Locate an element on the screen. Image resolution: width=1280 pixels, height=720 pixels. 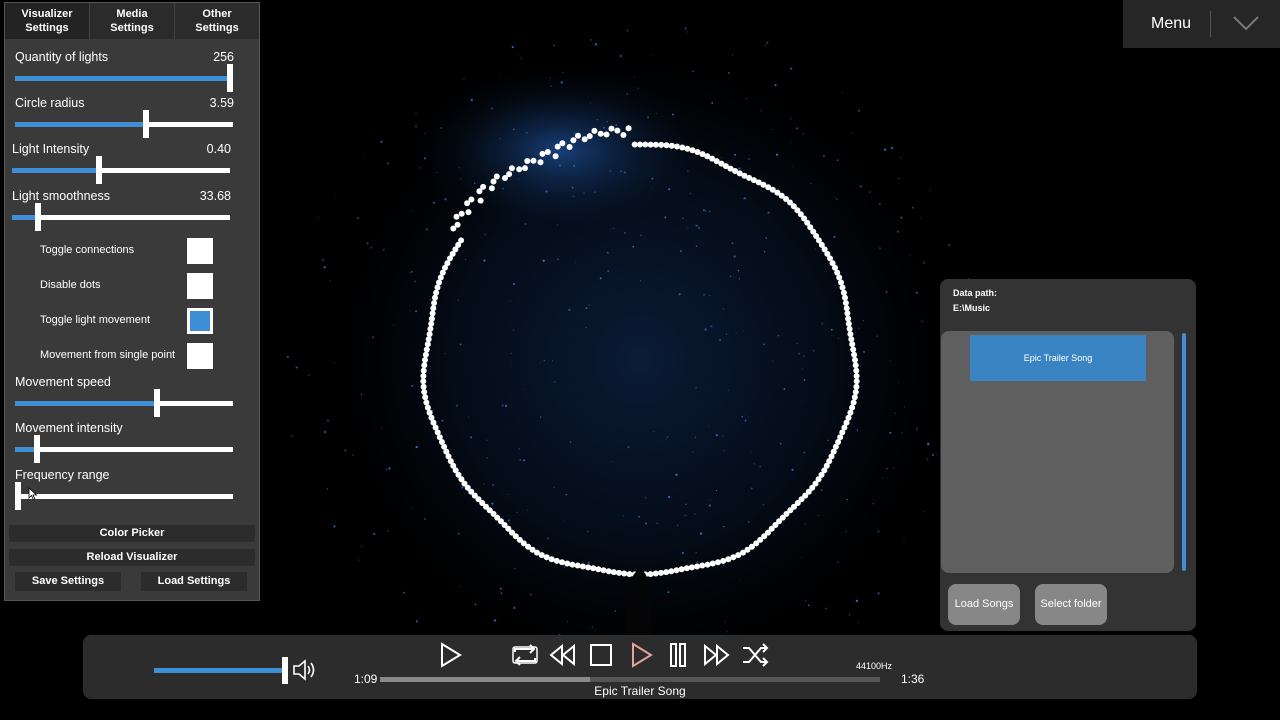
color-picker-button: Color Picker is located at coordinates (132, 533).